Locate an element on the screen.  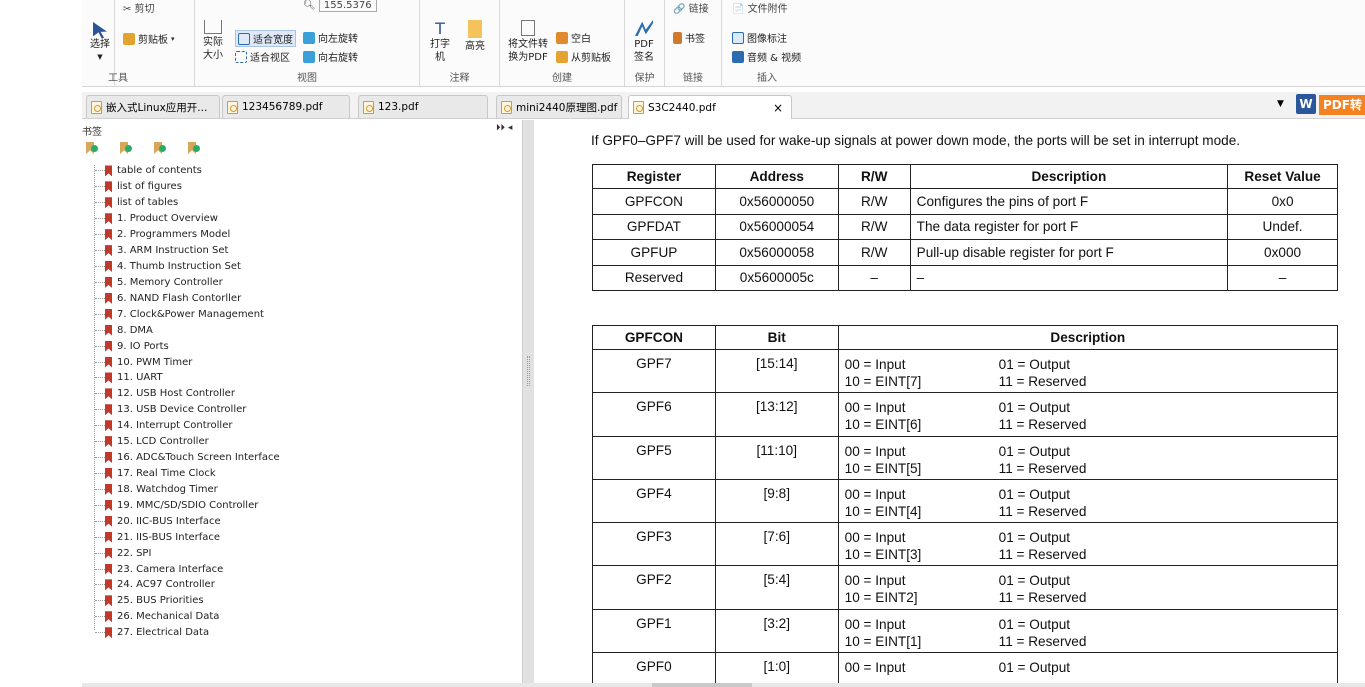
bookmark-item: 15. LCD Controller is located at coordinates (185, 442).